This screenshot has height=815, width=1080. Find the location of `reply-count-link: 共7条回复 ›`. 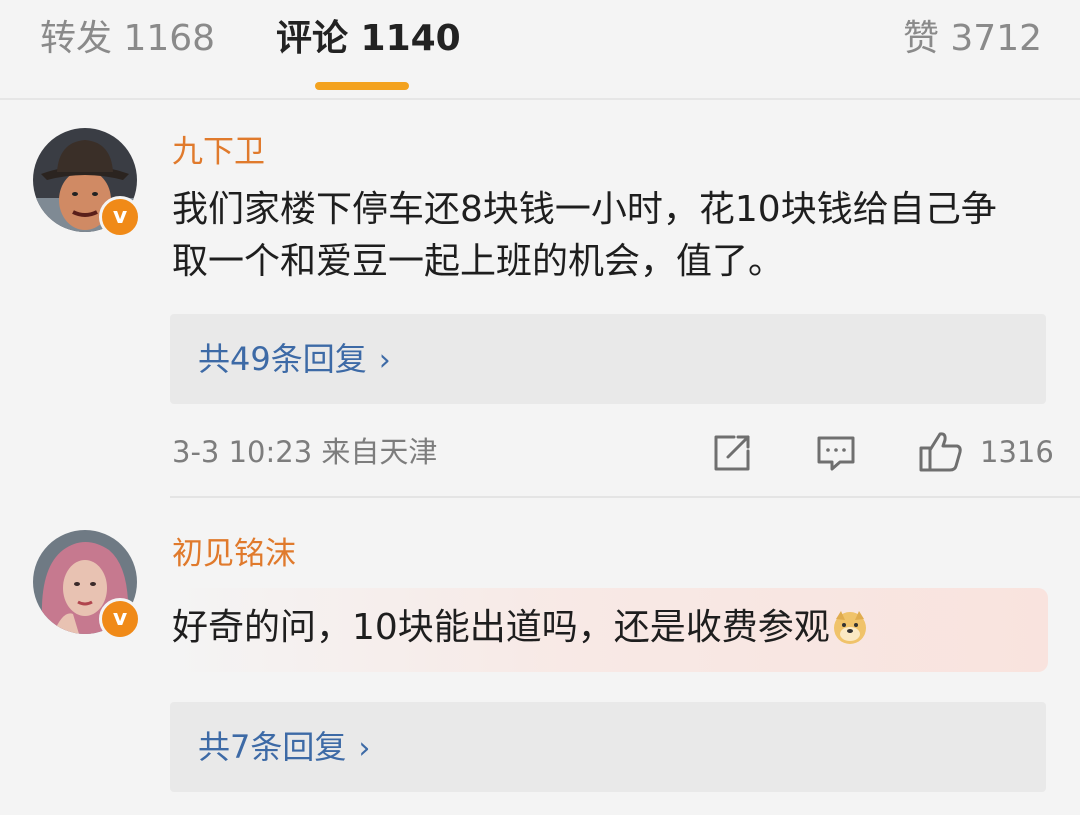

reply-count-link: 共7条回复 › is located at coordinates (284, 748).